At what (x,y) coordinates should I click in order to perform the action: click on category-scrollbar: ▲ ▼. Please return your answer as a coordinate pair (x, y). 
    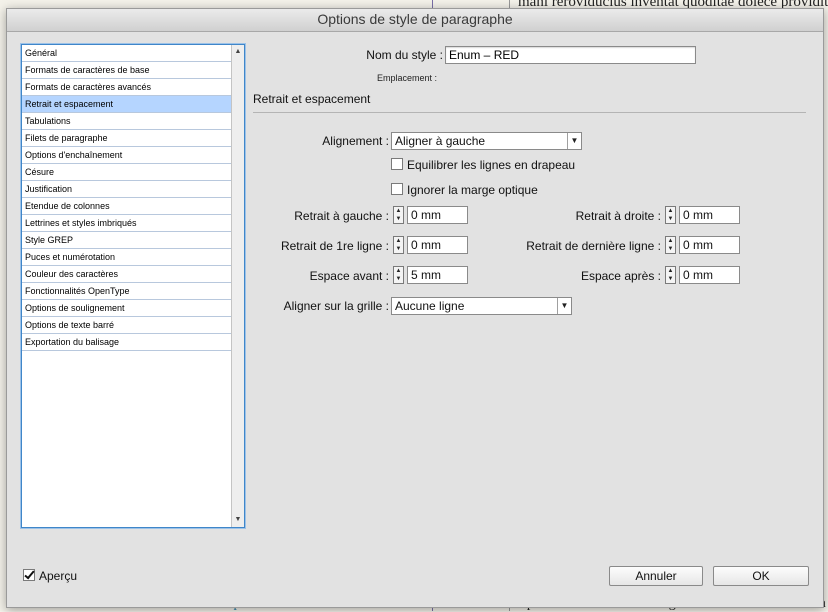
    Looking at the image, I should click on (237, 286).